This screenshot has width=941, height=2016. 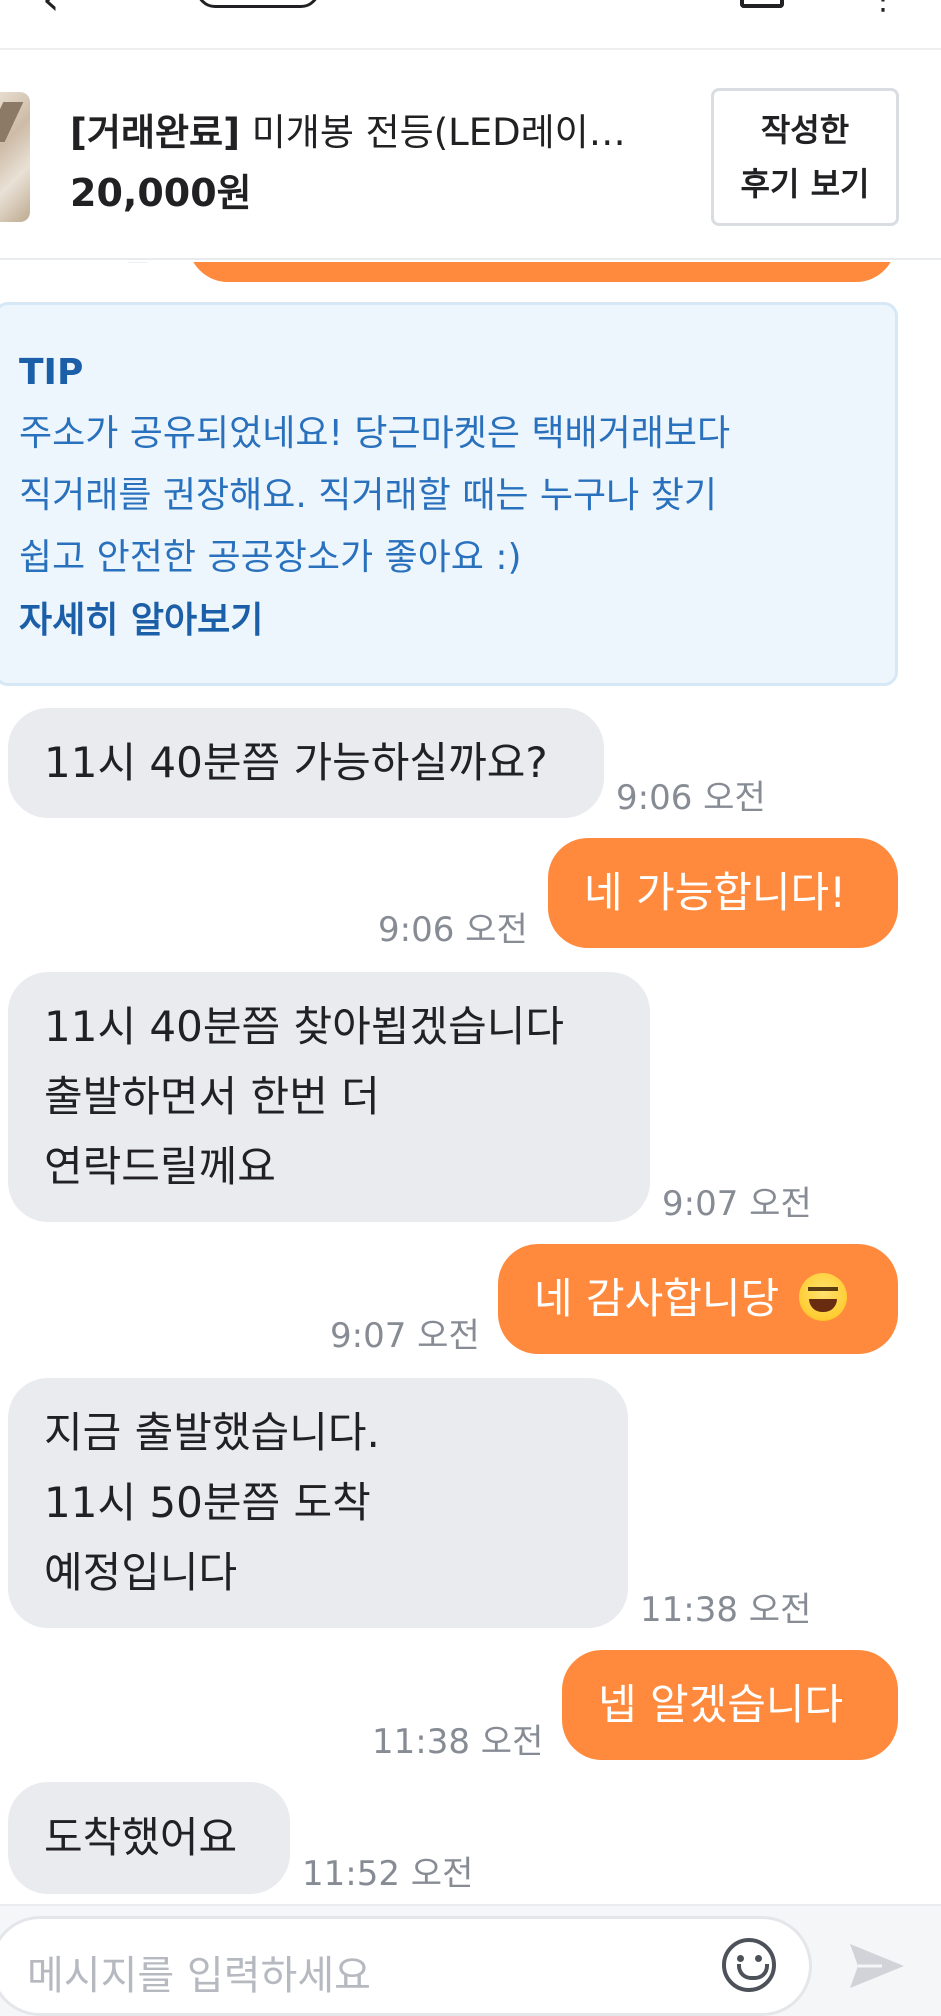 I want to click on manner-temperature-badge, so click(x=258, y=4).